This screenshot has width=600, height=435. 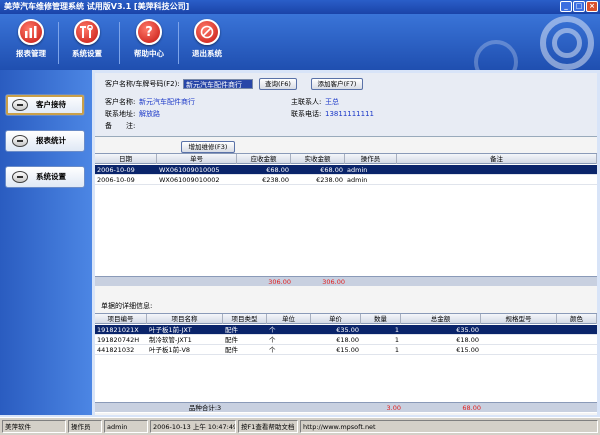 I want to click on cell-received: €238.00, so click(x=329, y=180).